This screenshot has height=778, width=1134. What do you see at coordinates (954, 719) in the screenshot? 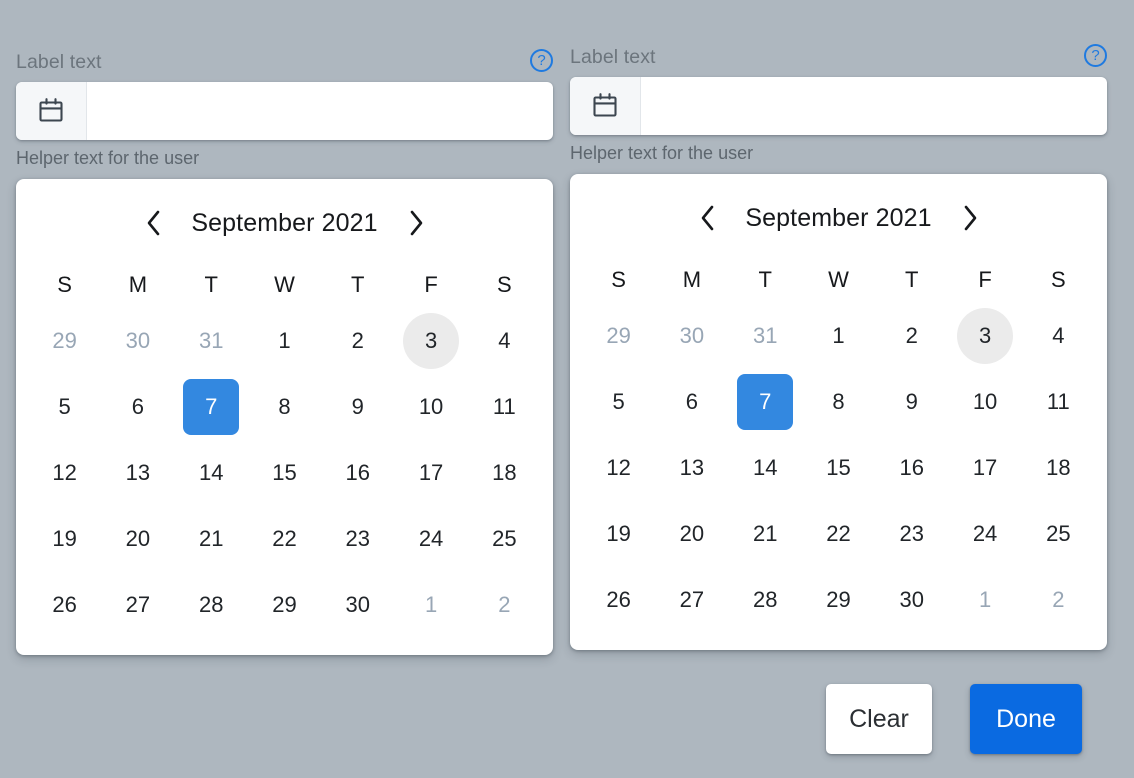
I see `dialog-actions: Clear Done` at bounding box center [954, 719].